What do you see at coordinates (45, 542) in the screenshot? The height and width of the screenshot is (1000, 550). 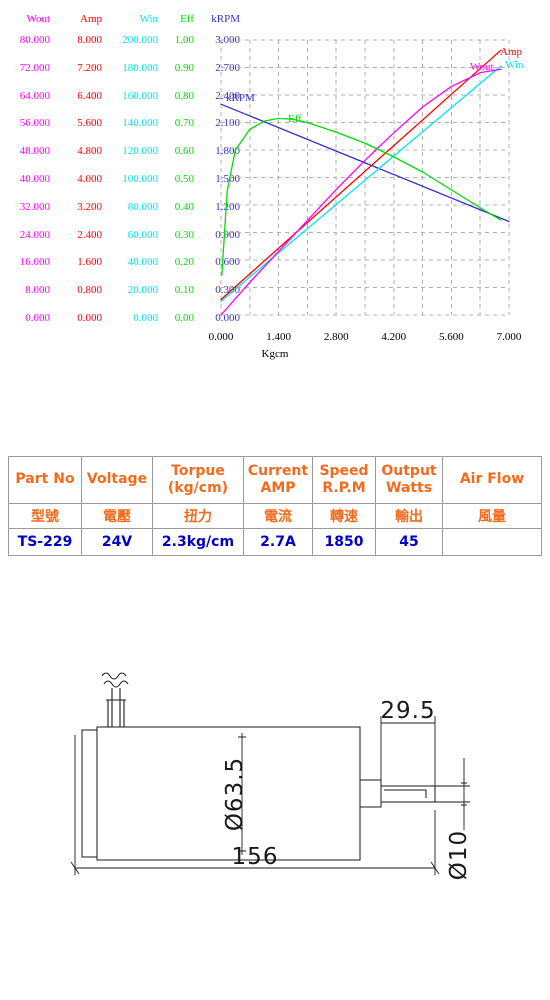 I see `value-part-no: TS-229` at bounding box center [45, 542].